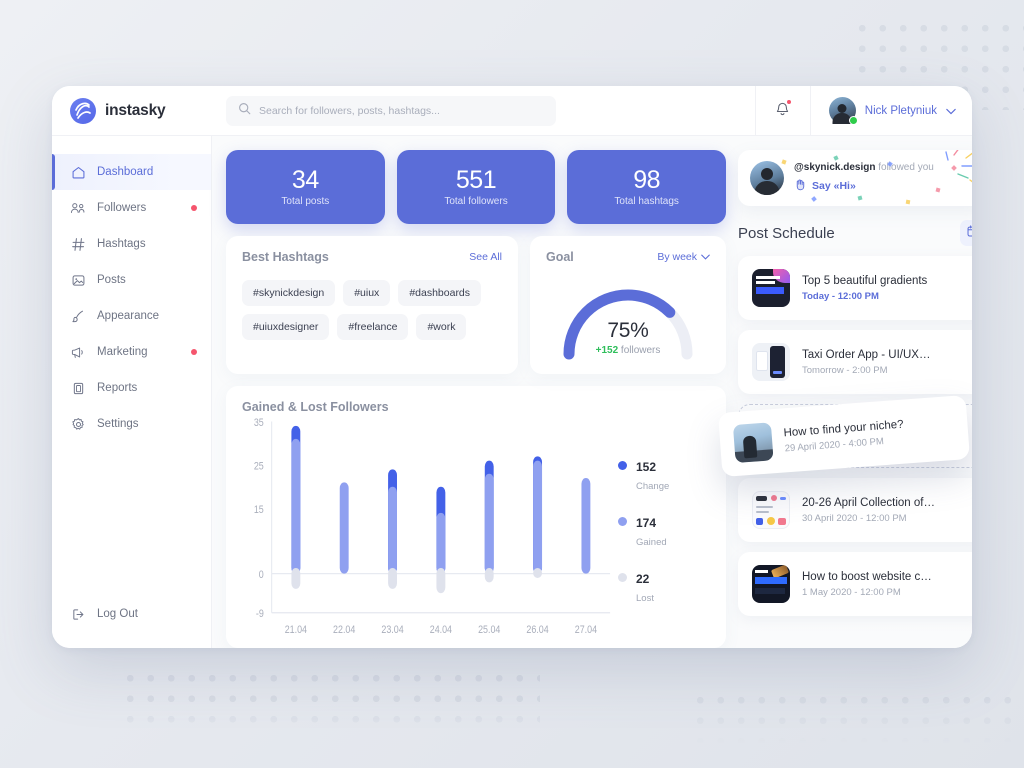 This screenshot has width=1024, height=768. I want to click on gear-icon, so click(78, 424).